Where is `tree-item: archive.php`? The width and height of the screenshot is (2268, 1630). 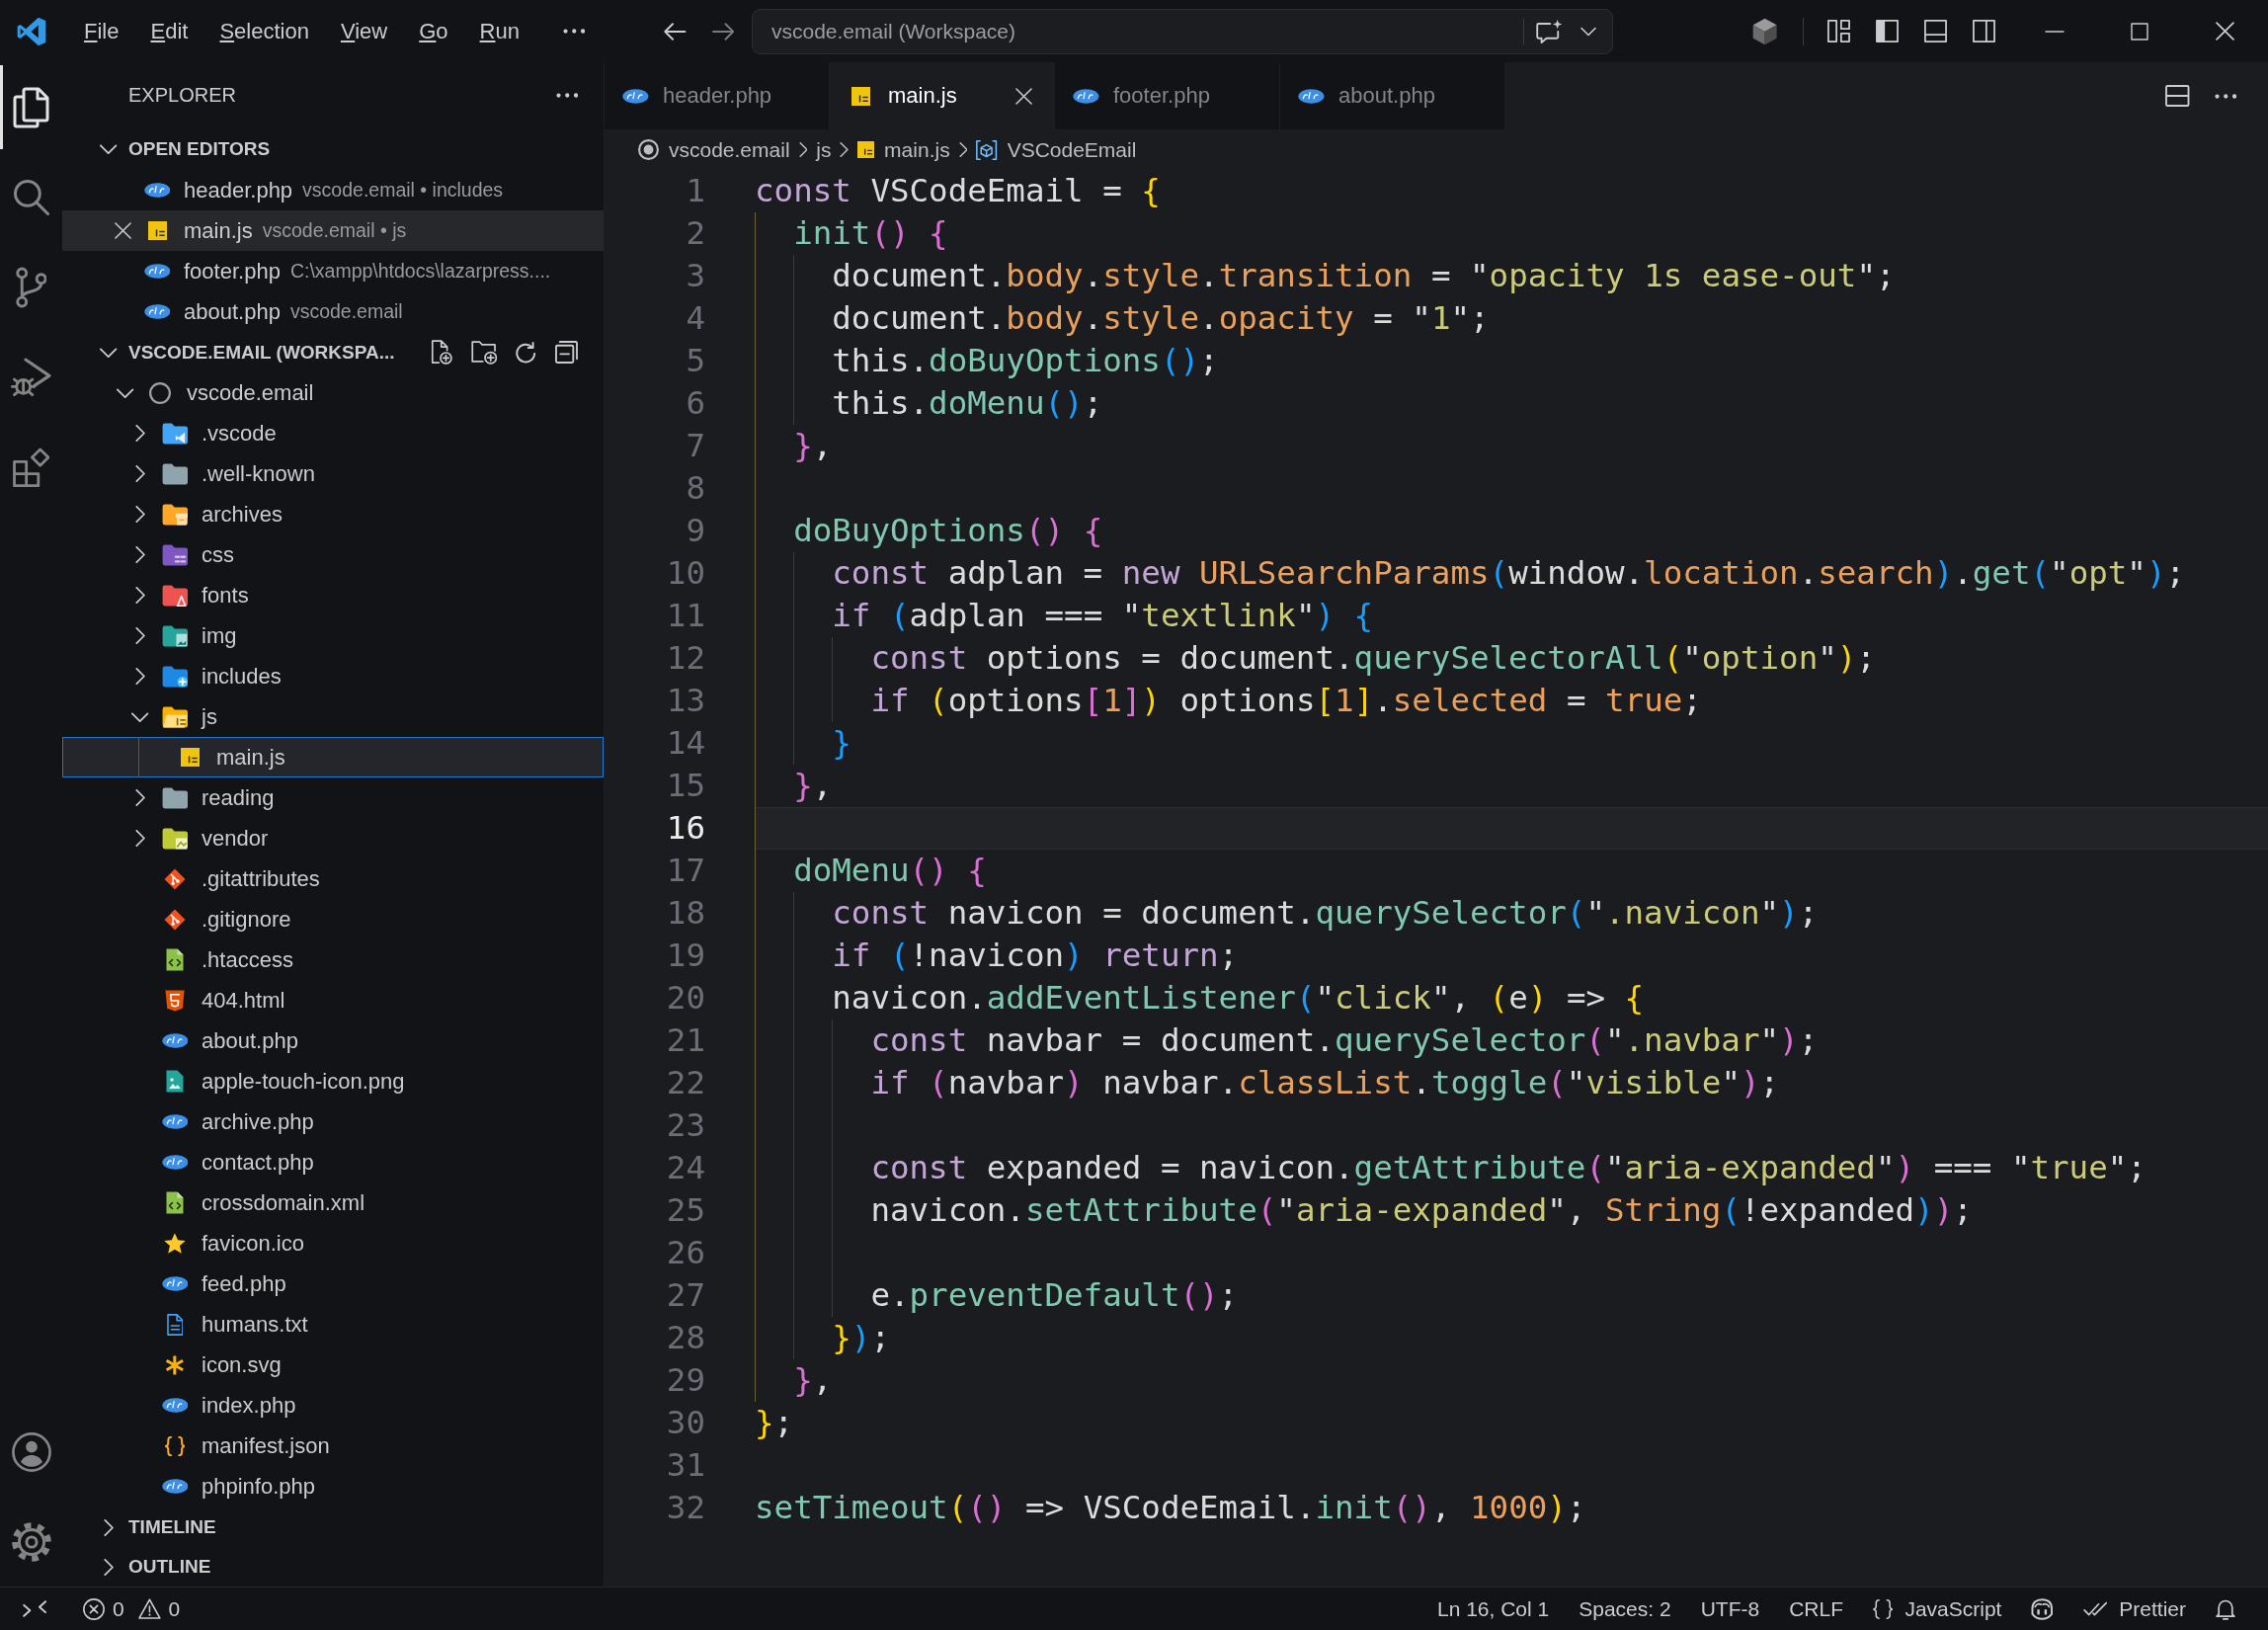 tree-item: archive.php is located at coordinates (333, 1121).